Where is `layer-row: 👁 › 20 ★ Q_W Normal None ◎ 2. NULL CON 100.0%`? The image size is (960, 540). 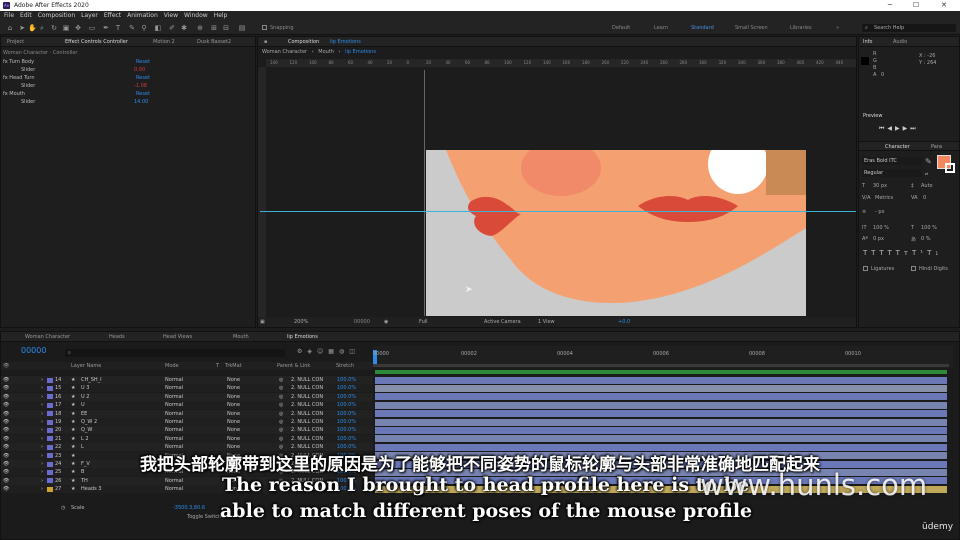 layer-row: 👁 › 20 ★ Q_W Normal None ◎ 2. NULL CON 100.0% is located at coordinates (187, 430).